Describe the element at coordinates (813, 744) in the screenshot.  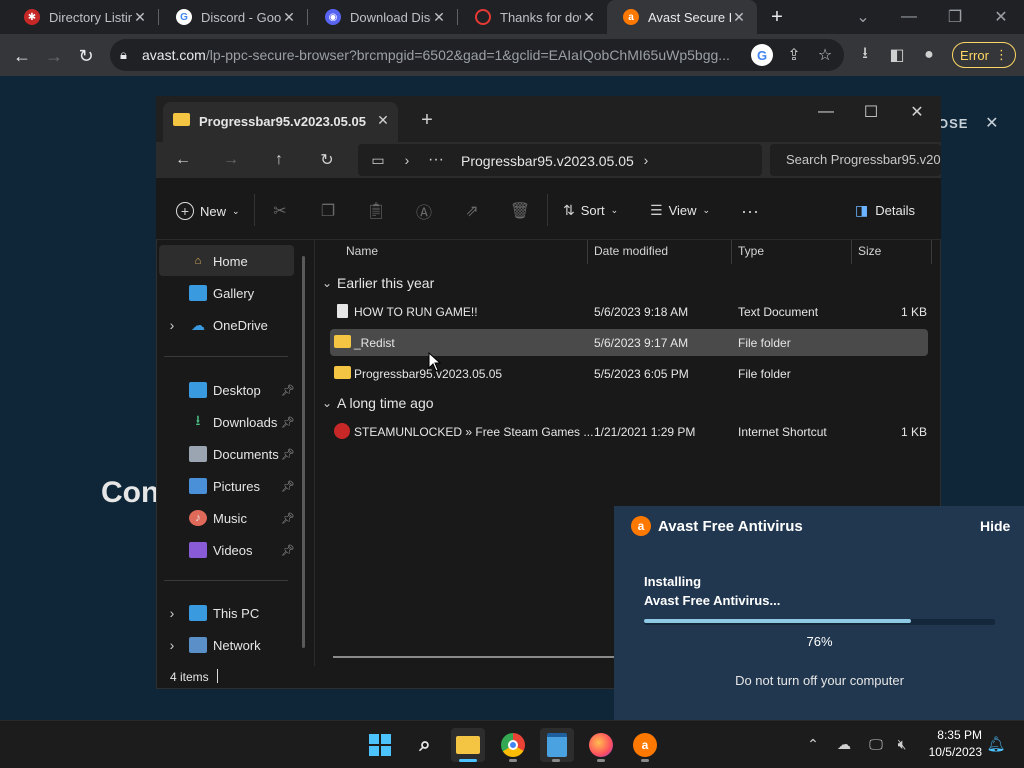
I see `show-hidden-icons-chevron: ⌃` at that location.